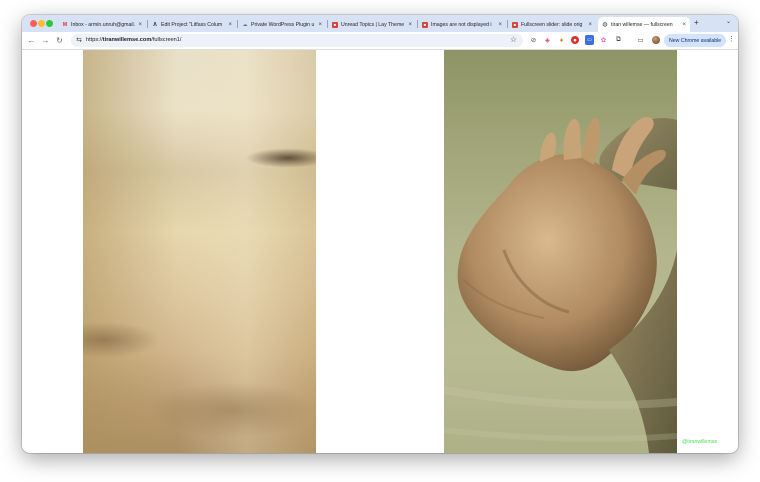 Image resolution: width=760 pixels, height=482 pixels. Describe the element at coordinates (533, 40) in the screenshot. I see `extension-icon: ⊘` at that location.